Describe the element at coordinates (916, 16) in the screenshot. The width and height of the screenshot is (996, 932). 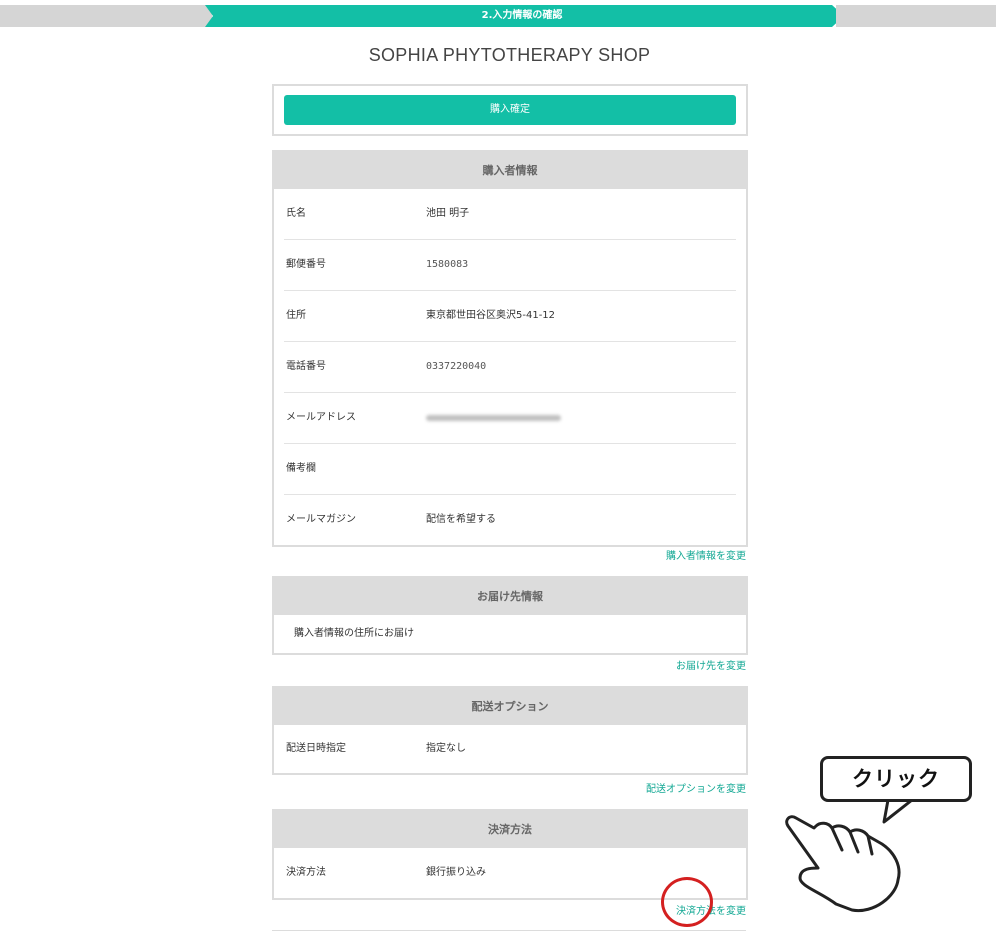
I see `progress-step-next` at that location.